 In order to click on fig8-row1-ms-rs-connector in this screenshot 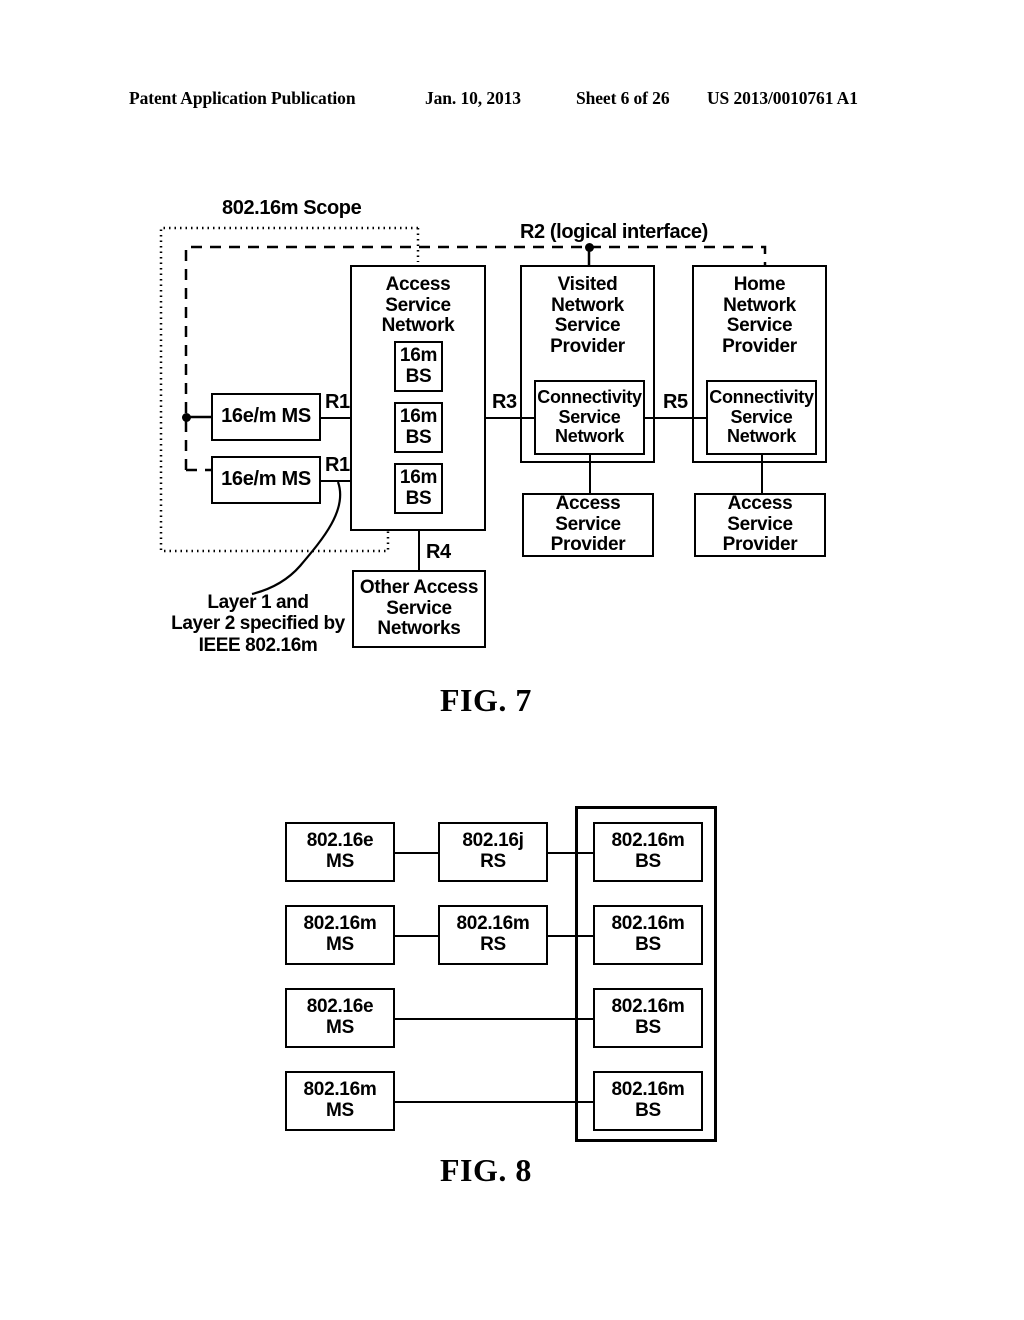, I will do `click(417, 853)`.